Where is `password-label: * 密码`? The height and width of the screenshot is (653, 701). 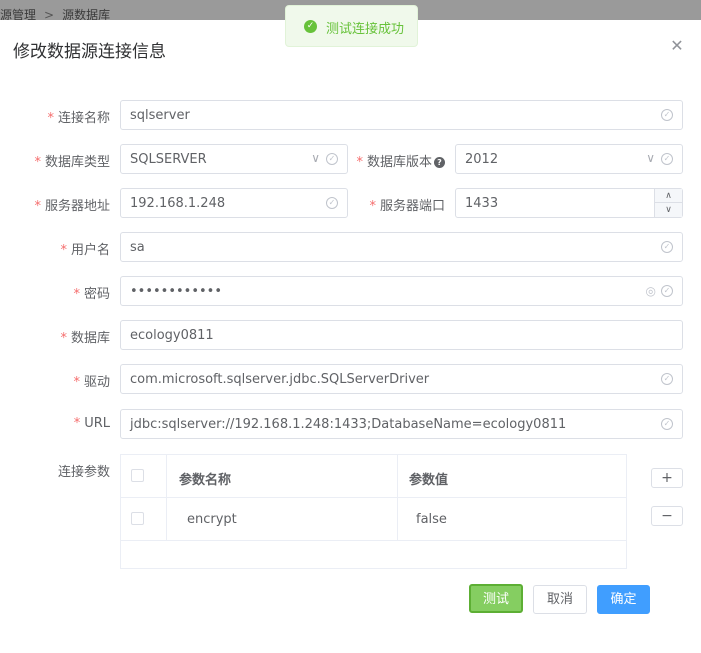 password-label: * 密码 is located at coordinates (91, 294).